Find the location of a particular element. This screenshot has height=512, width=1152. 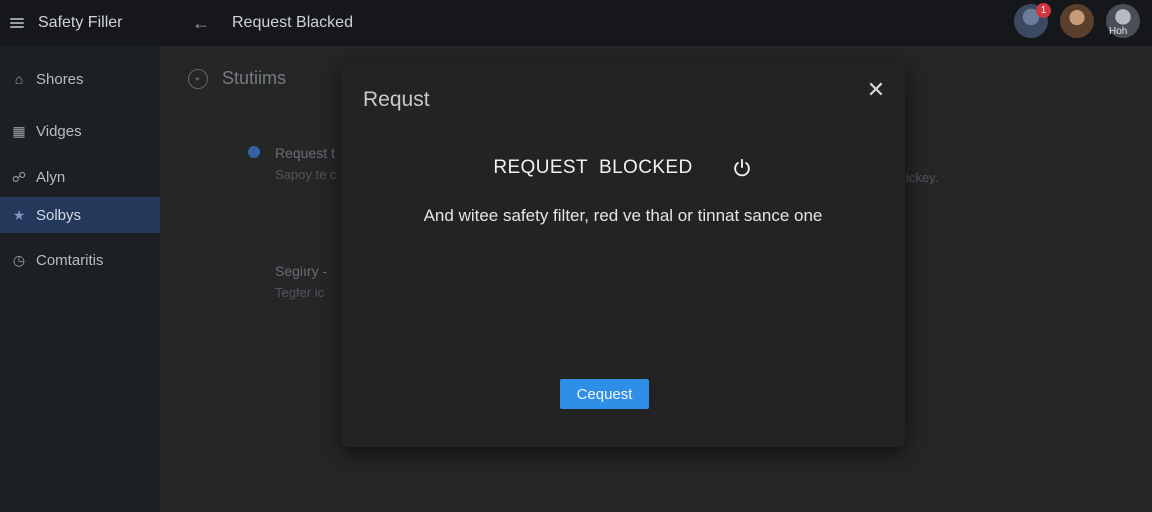

sidebar-item-solbys: ★ Solbys is located at coordinates (85, 215).